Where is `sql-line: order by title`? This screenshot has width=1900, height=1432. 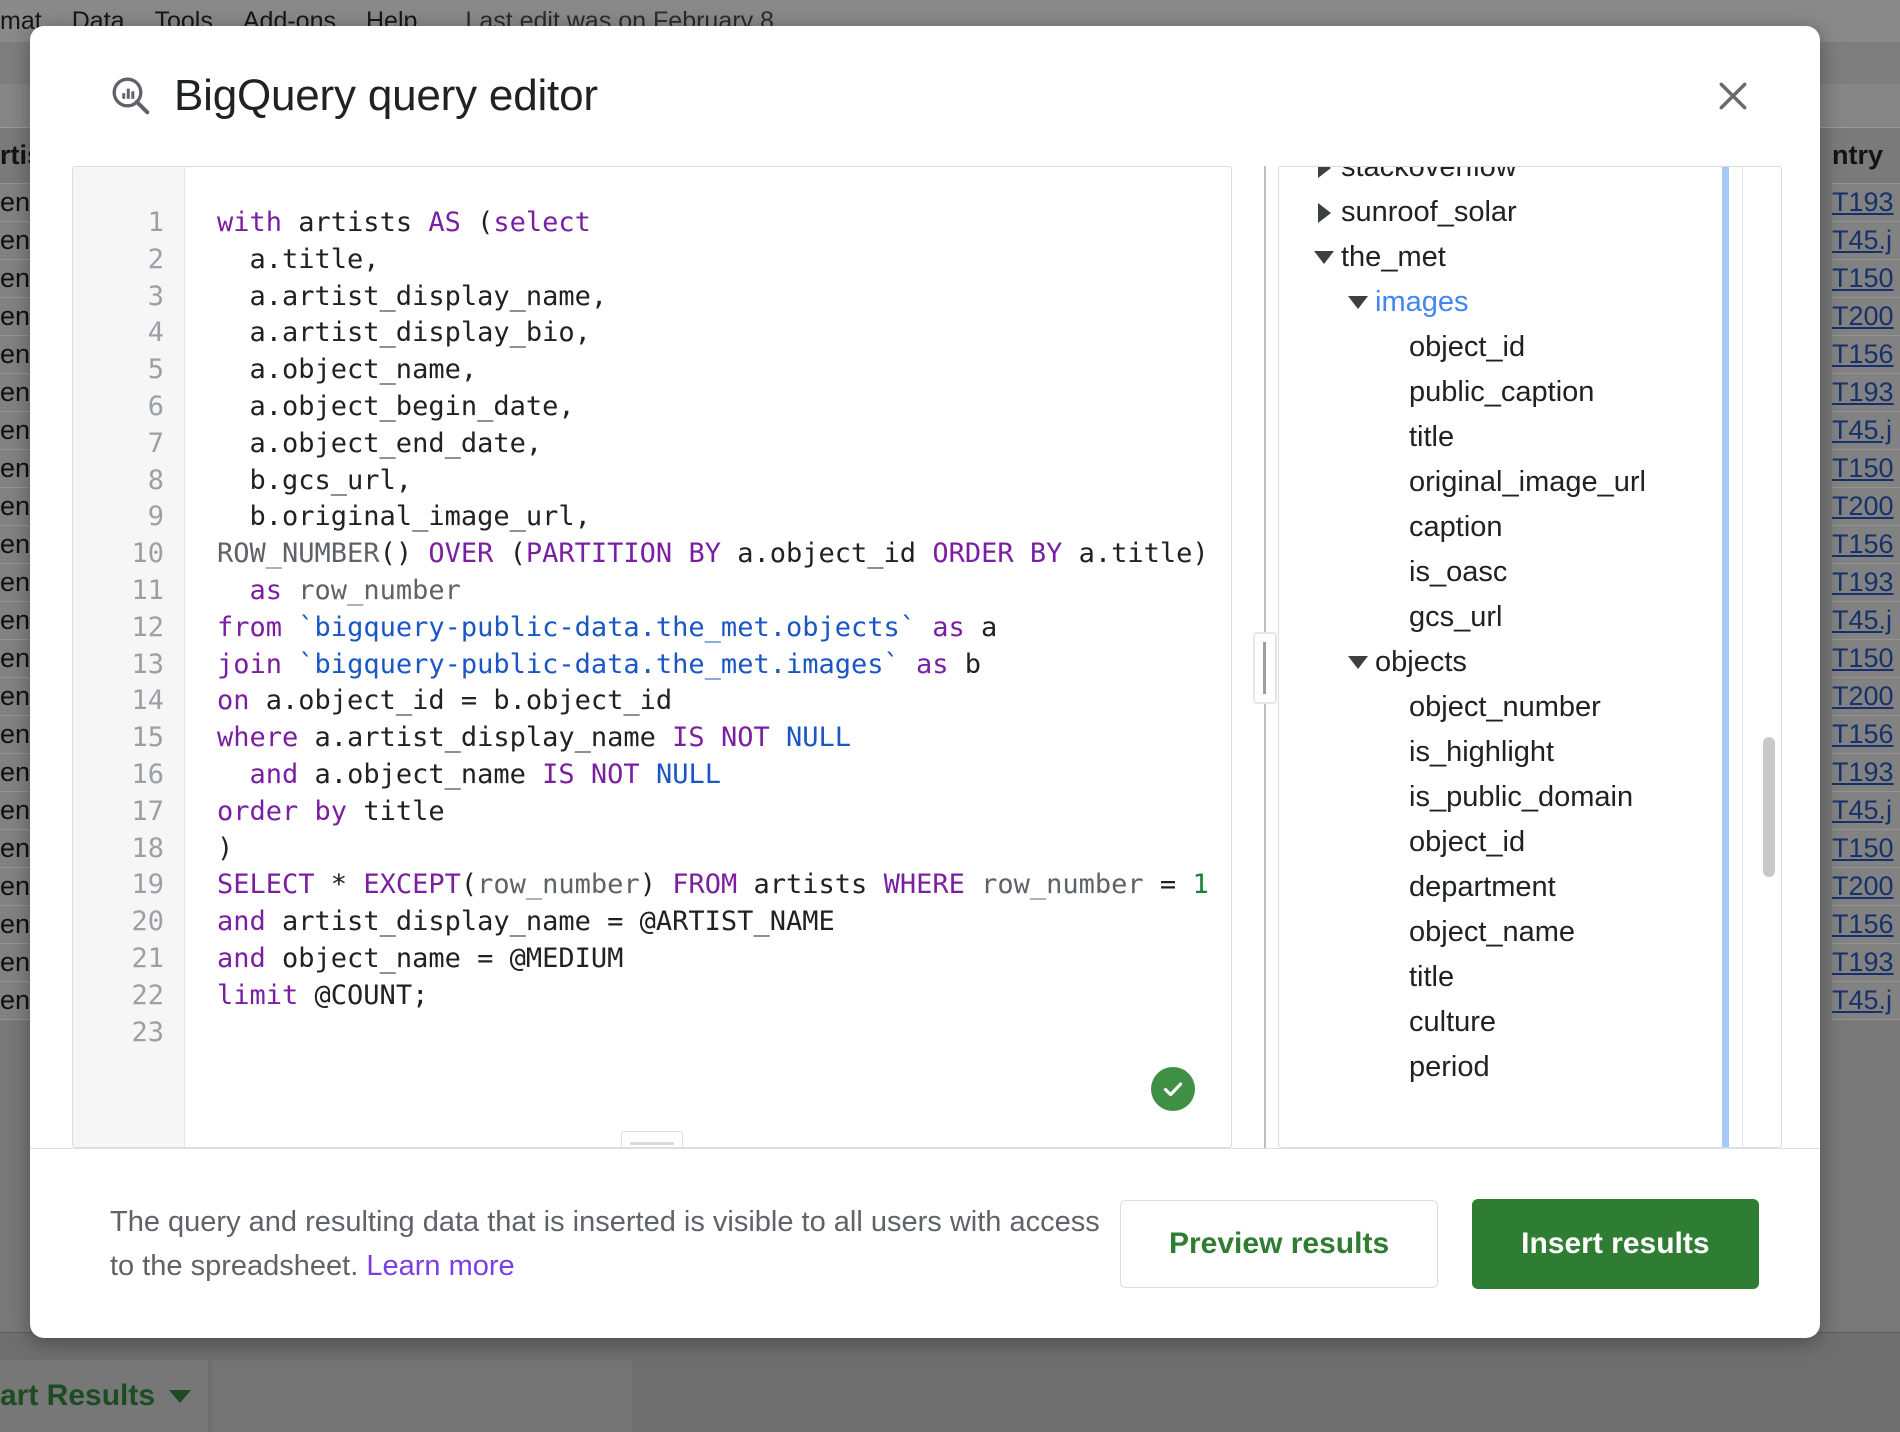
sql-line: order by title is located at coordinates (331, 811).